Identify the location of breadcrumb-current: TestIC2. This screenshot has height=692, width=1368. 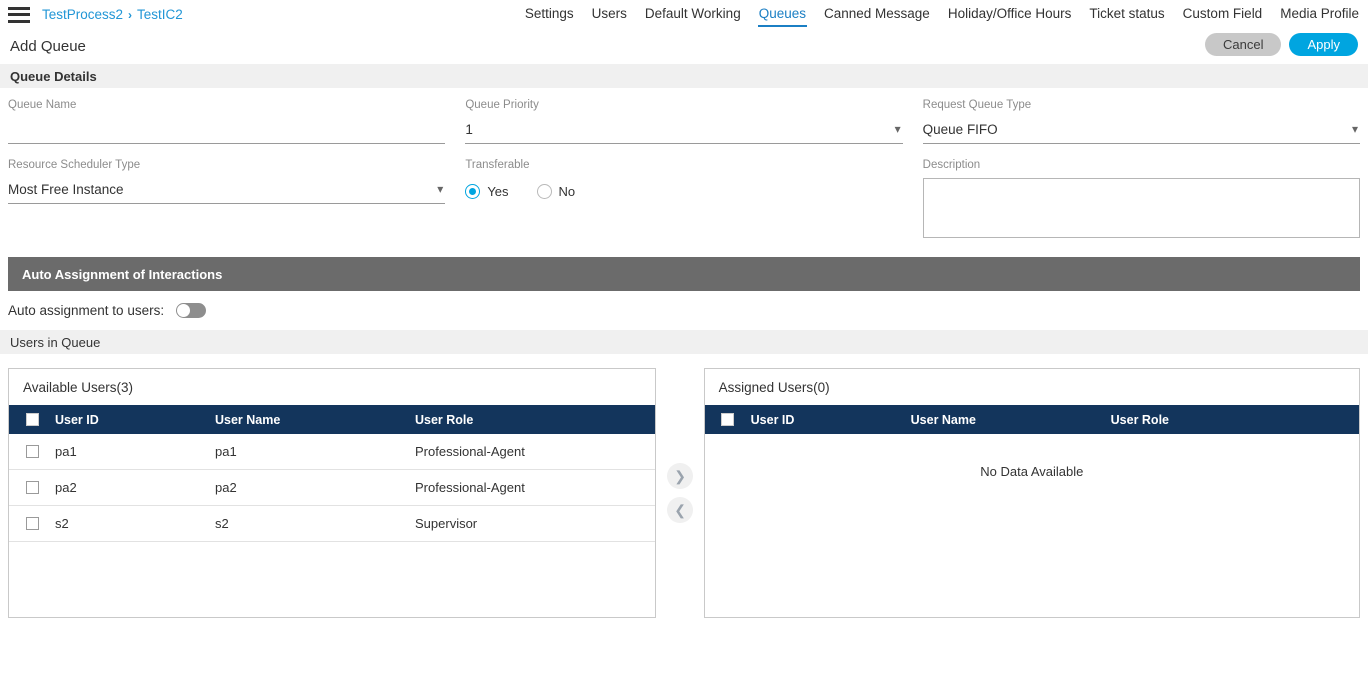
(160, 14).